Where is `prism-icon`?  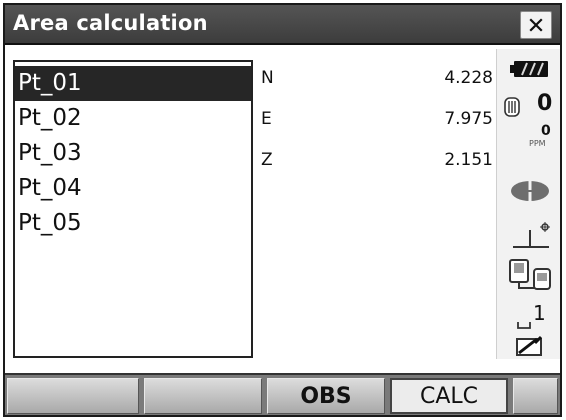 prism-icon is located at coordinates (512, 107).